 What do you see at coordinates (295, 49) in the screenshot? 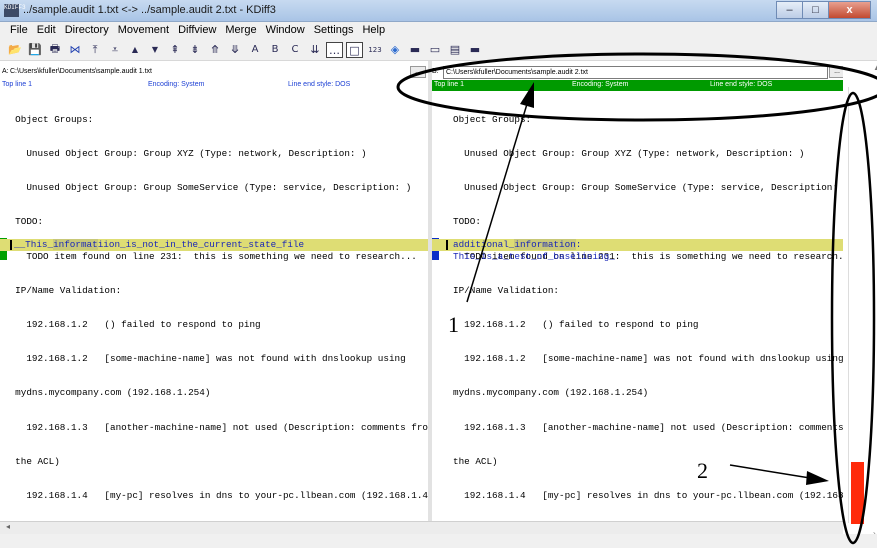
I see `select-c-icon: C` at bounding box center [295, 49].